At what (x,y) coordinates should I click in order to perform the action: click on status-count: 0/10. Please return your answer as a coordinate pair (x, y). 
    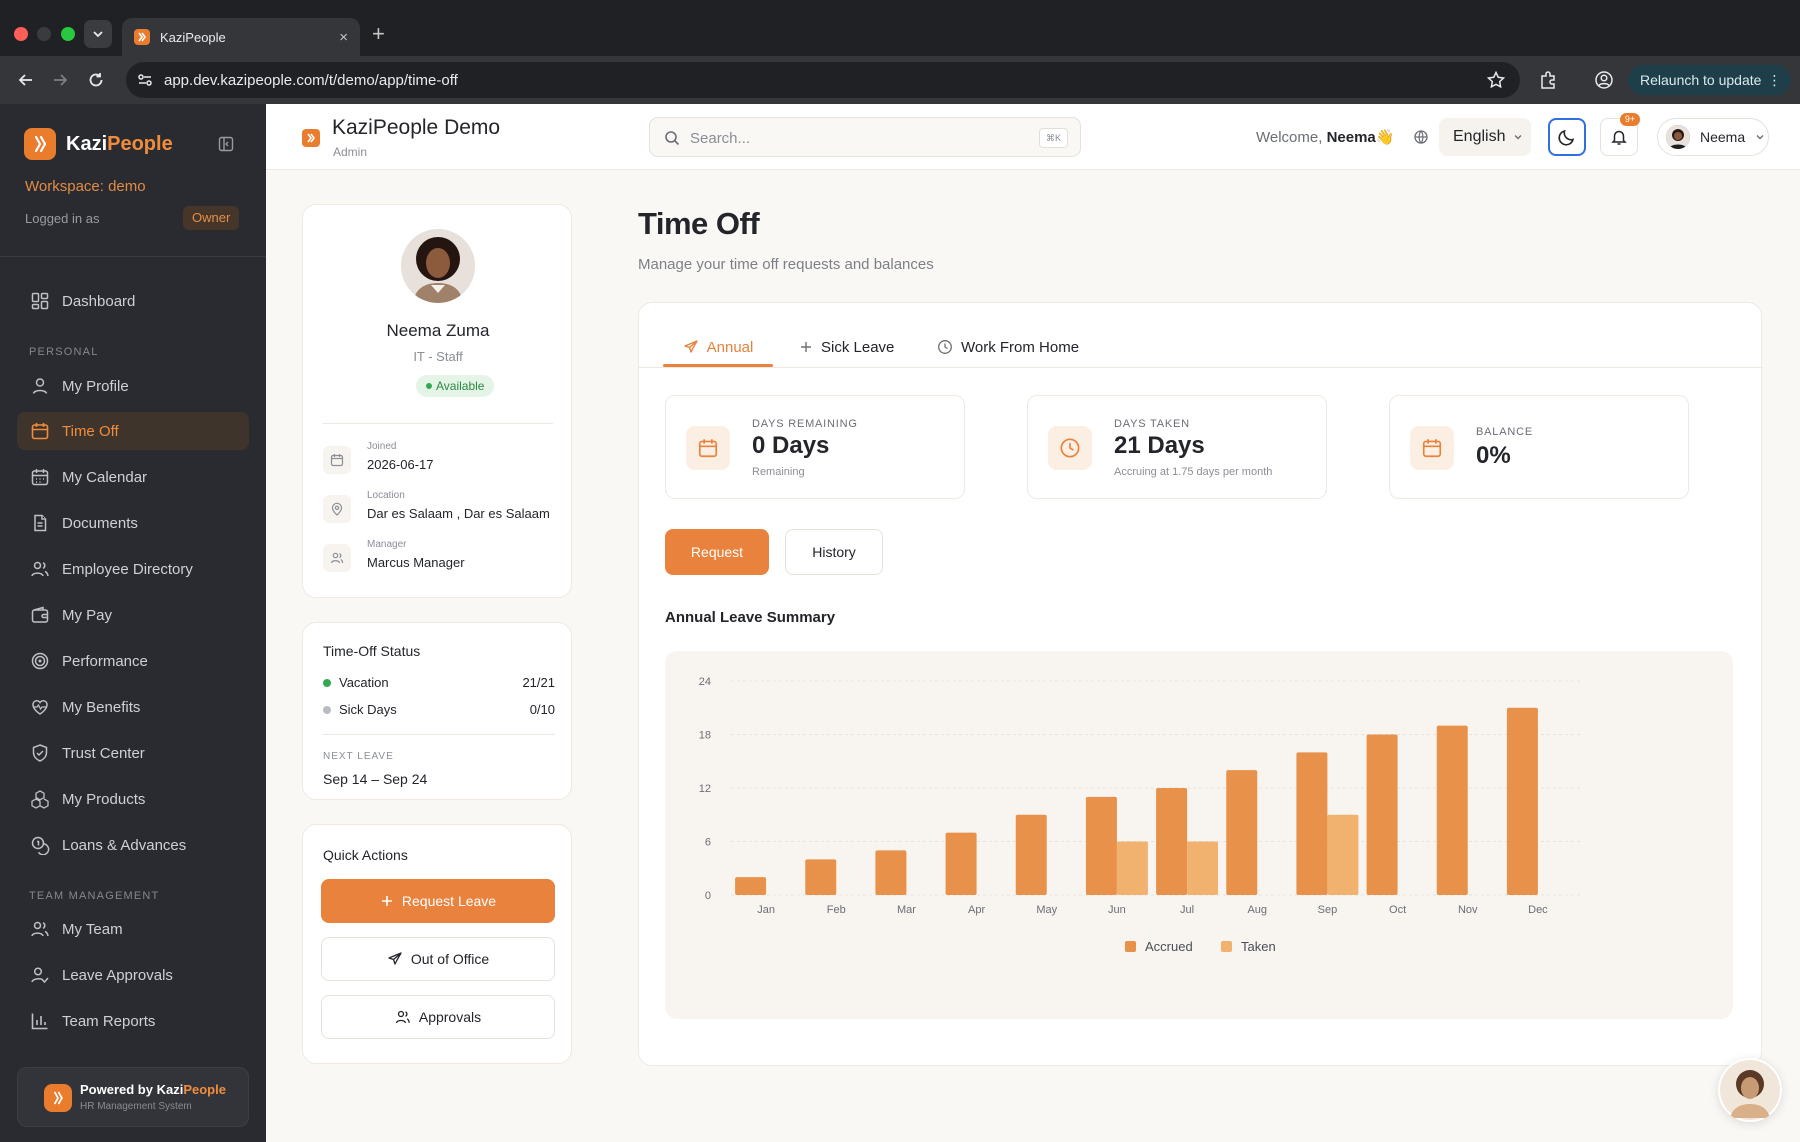
    Looking at the image, I should click on (542, 709).